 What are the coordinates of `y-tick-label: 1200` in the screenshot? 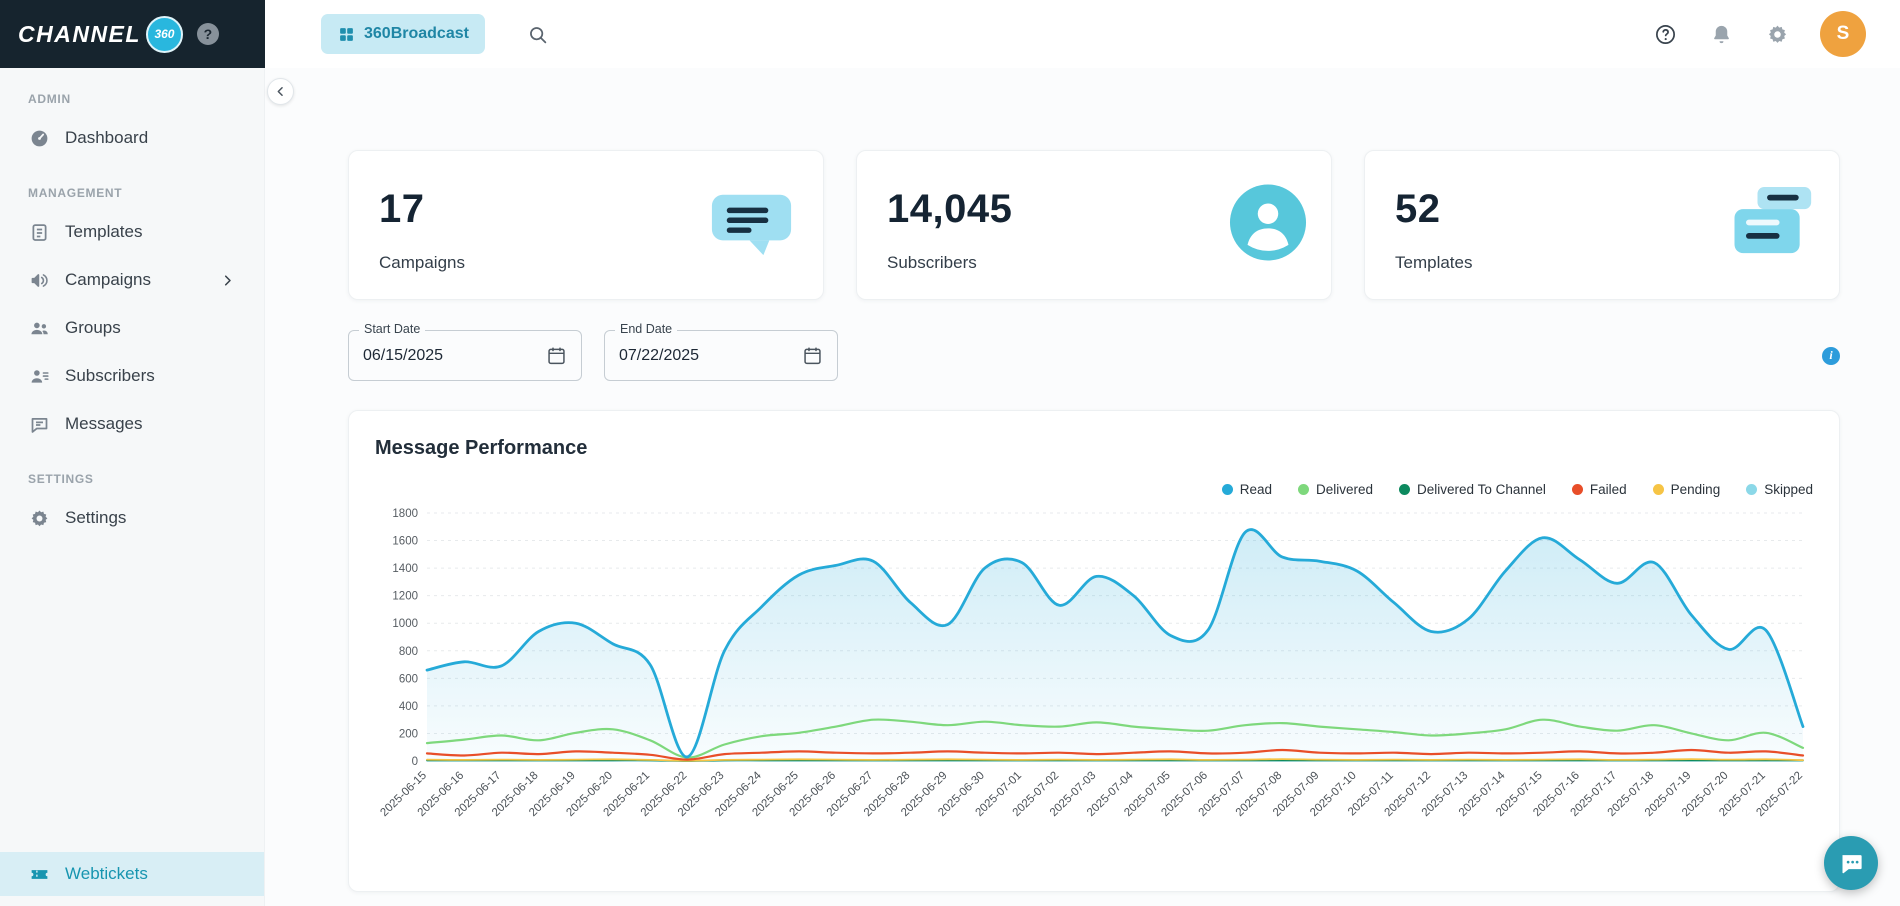 It's located at (405, 597).